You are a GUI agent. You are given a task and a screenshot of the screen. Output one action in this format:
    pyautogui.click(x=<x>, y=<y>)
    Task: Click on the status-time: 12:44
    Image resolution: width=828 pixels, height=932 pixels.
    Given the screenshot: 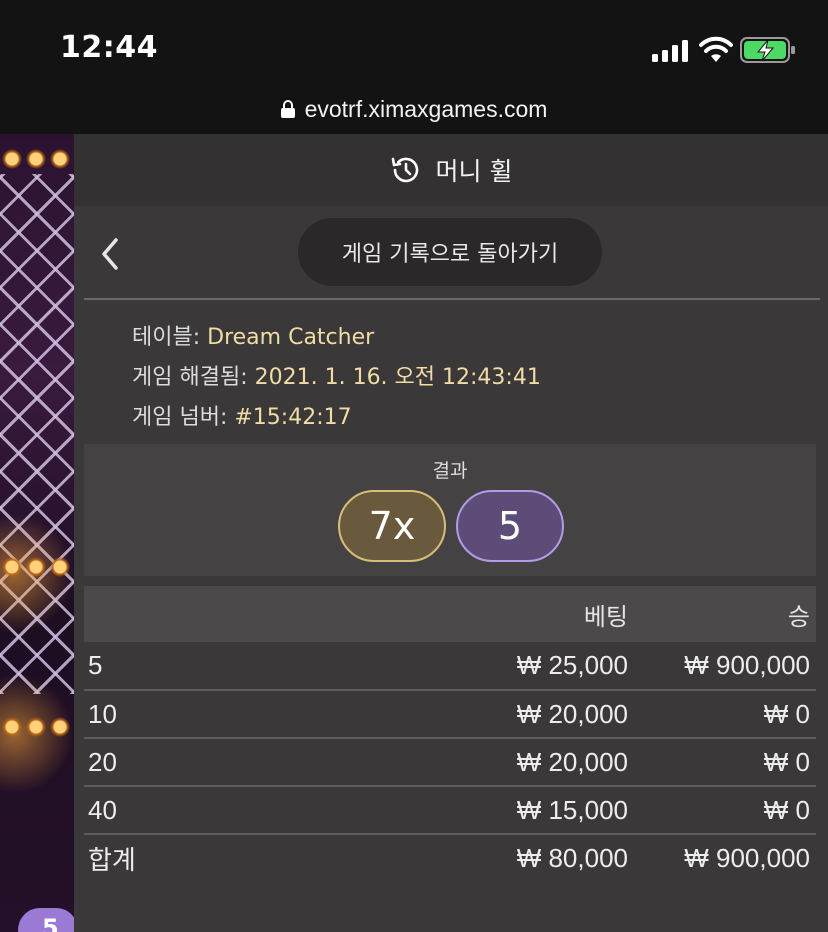 What is the action you would take?
    pyautogui.click(x=109, y=47)
    